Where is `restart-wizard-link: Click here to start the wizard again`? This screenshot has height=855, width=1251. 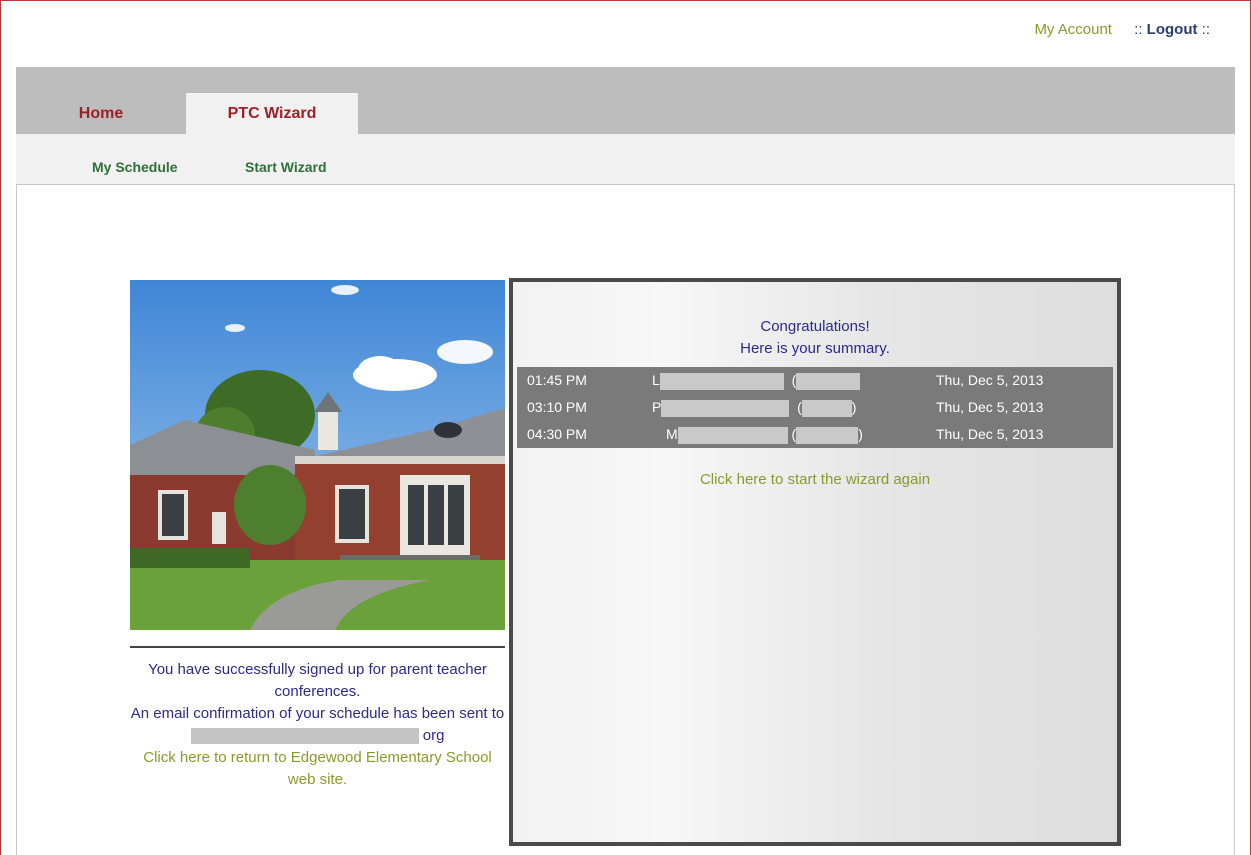
restart-wizard-link: Click here to start the wizard again is located at coordinates (815, 479).